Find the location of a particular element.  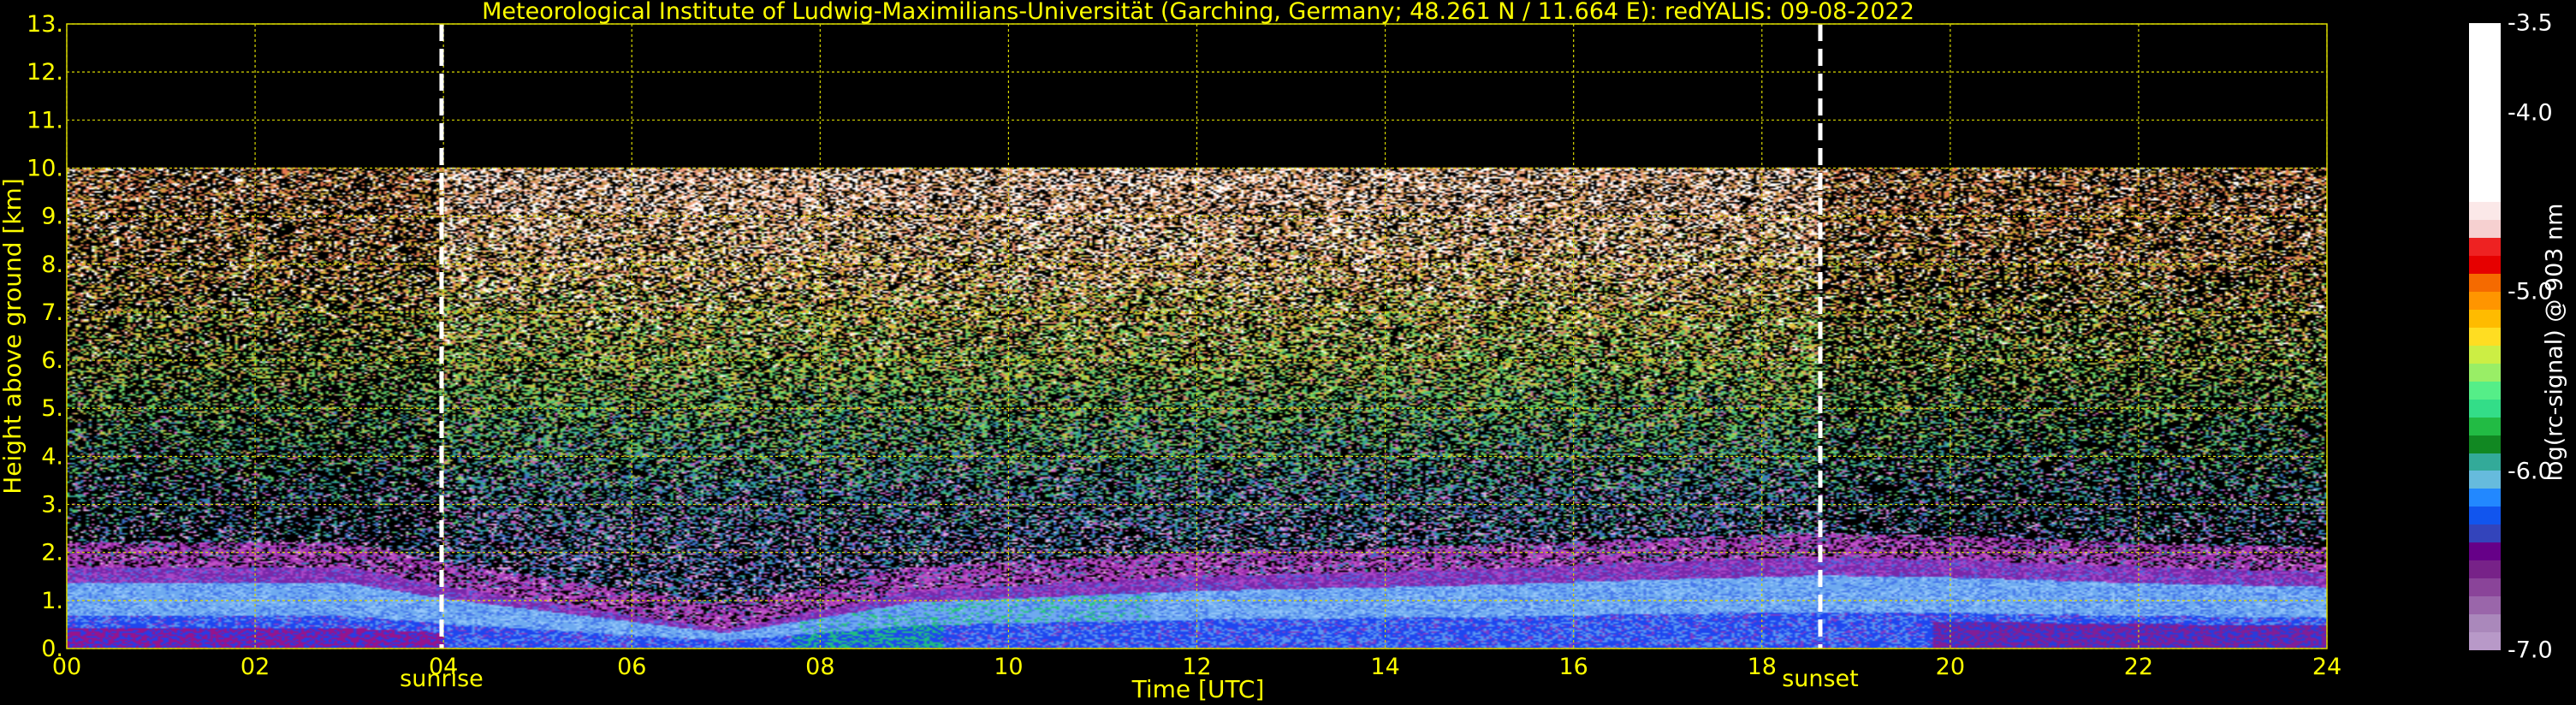

x-tick-label: 10 is located at coordinates (1008, 667).